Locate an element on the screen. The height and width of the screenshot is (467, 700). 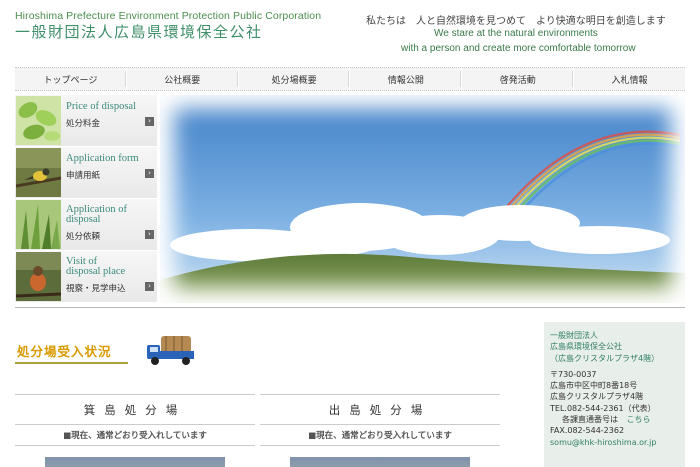
contact-tel: TEL.082-544-2361（代表） is located at coordinates (603, 408).